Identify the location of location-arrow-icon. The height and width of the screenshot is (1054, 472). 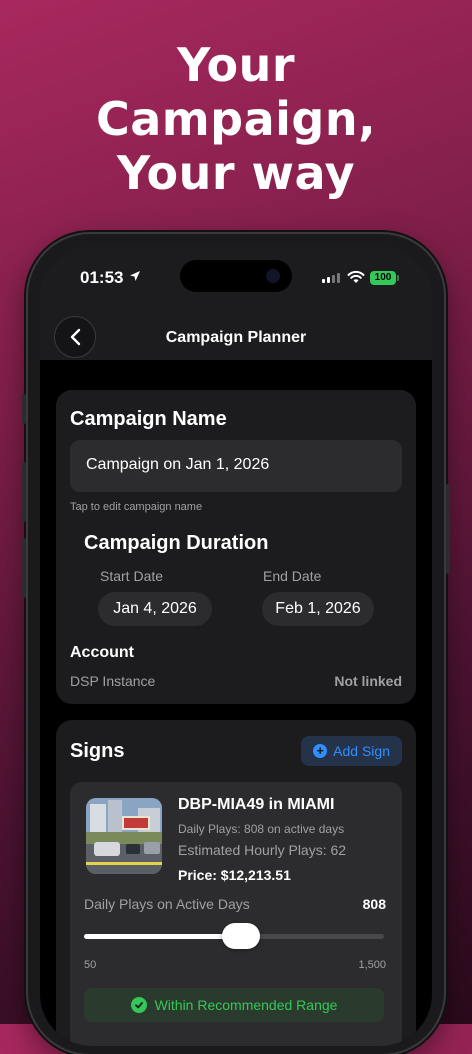
(135, 276).